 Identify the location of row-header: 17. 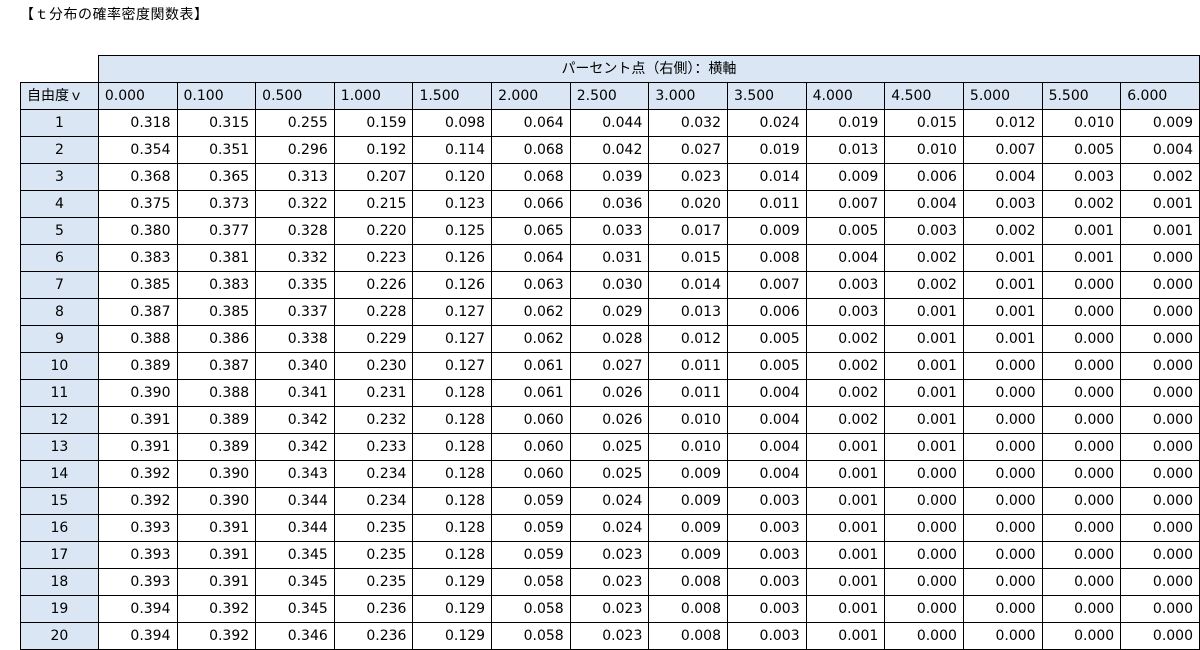
(59, 555).